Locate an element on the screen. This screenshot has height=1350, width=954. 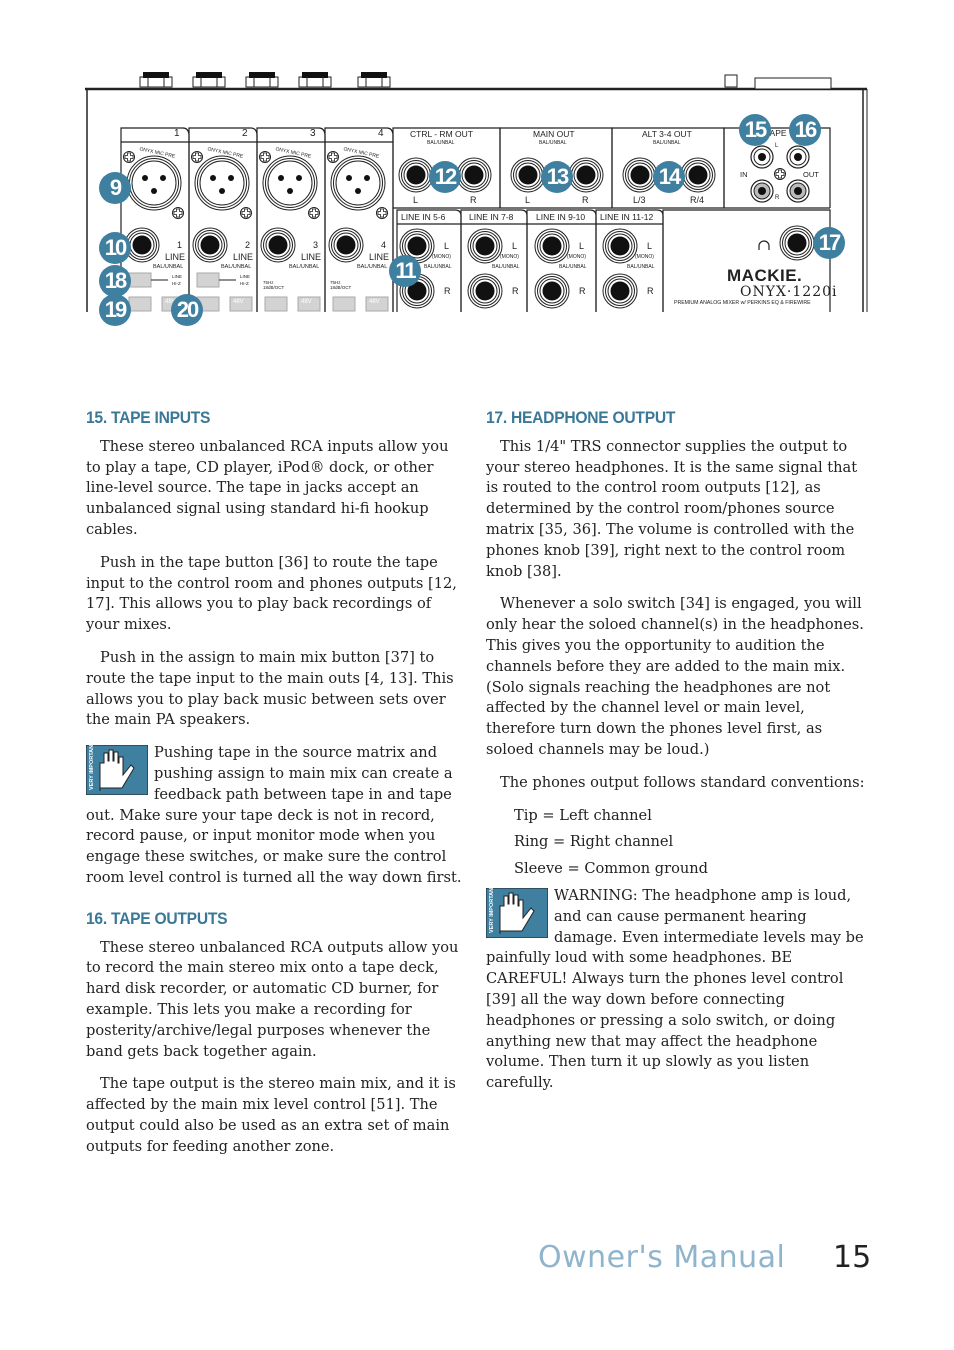
tape-out-label: OUT is located at coordinates (811, 174).